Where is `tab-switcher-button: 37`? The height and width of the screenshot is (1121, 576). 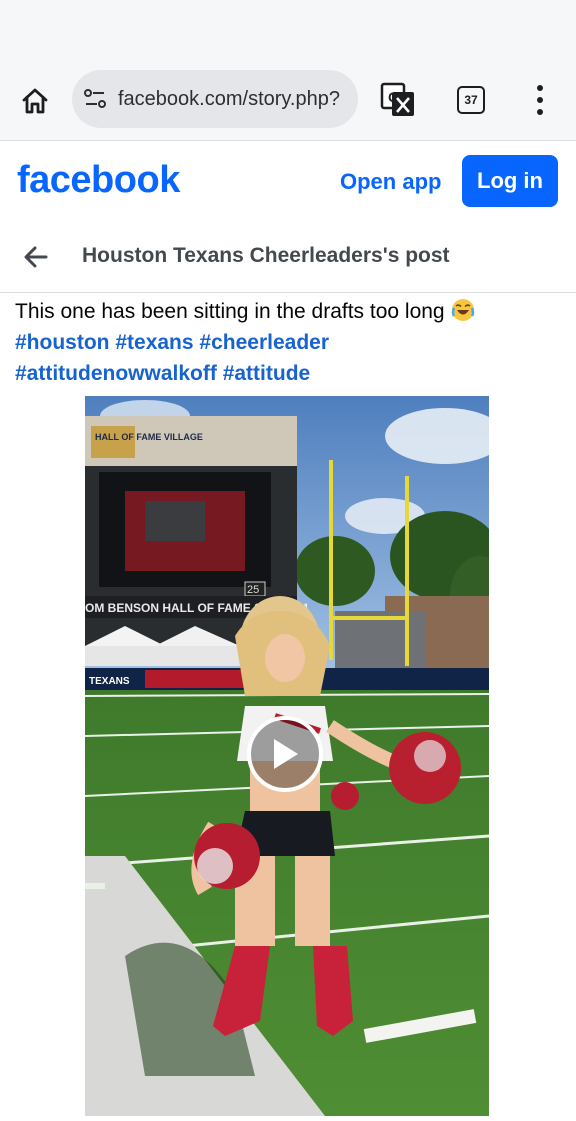 tab-switcher-button: 37 is located at coordinates (471, 100).